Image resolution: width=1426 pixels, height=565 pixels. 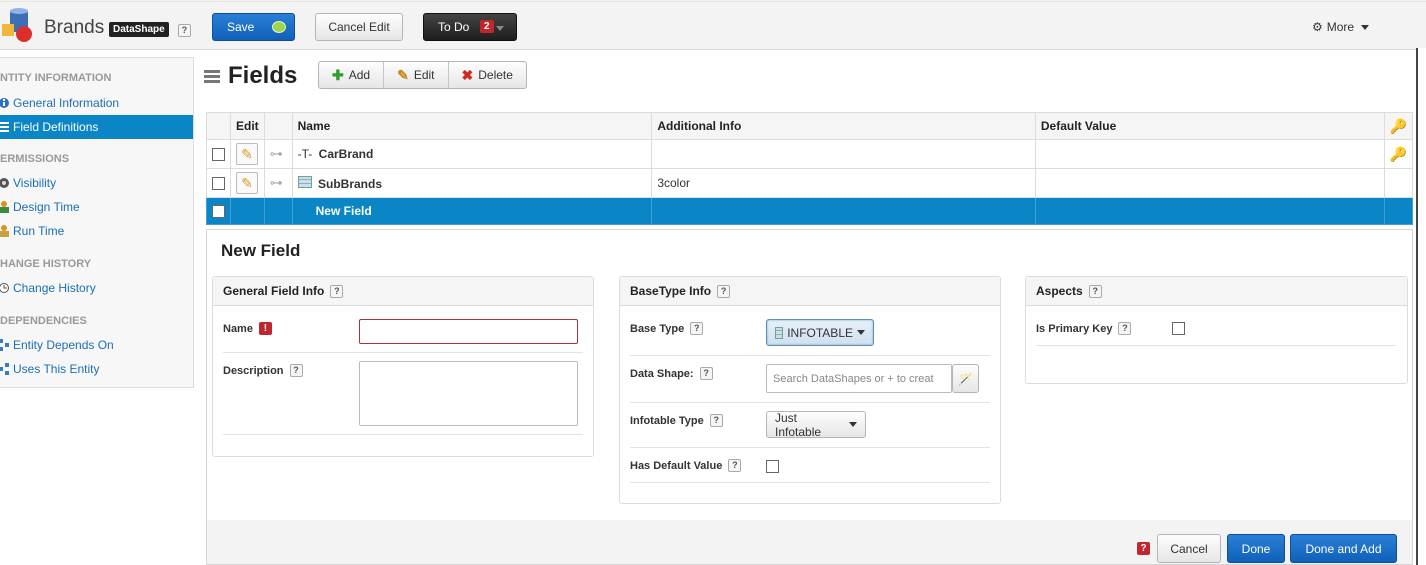 I want to click on primary-key-checkbox, so click(x=1178, y=328).